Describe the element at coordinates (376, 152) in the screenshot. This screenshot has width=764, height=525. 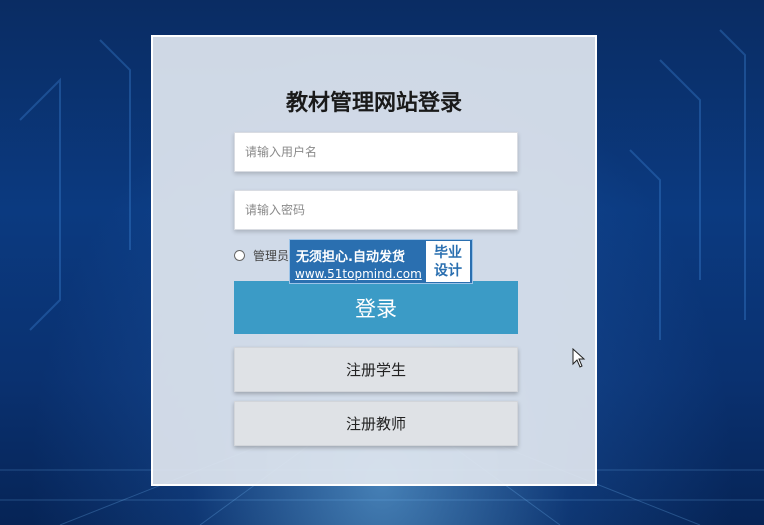
I see `username-input` at that location.